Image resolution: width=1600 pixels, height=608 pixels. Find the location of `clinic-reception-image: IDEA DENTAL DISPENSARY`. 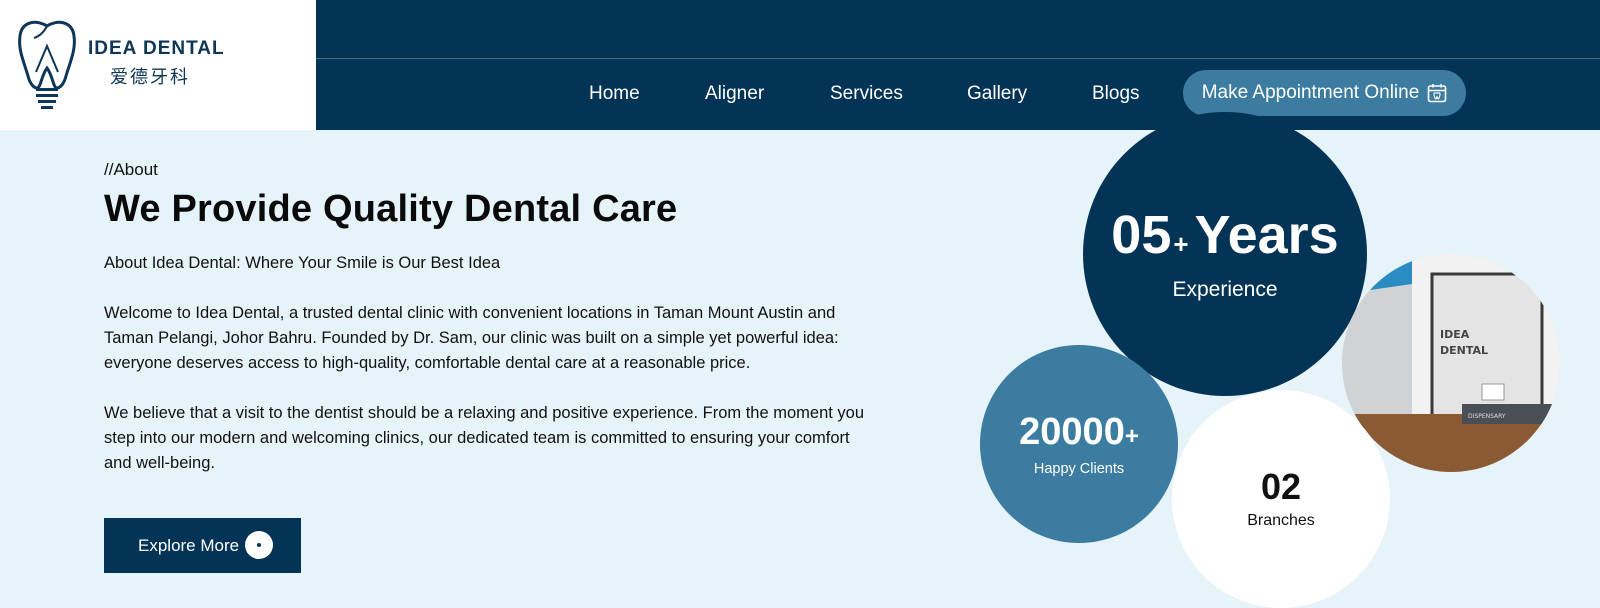

clinic-reception-image: IDEA DENTAL DISPENSARY is located at coordinates (1451, 363).